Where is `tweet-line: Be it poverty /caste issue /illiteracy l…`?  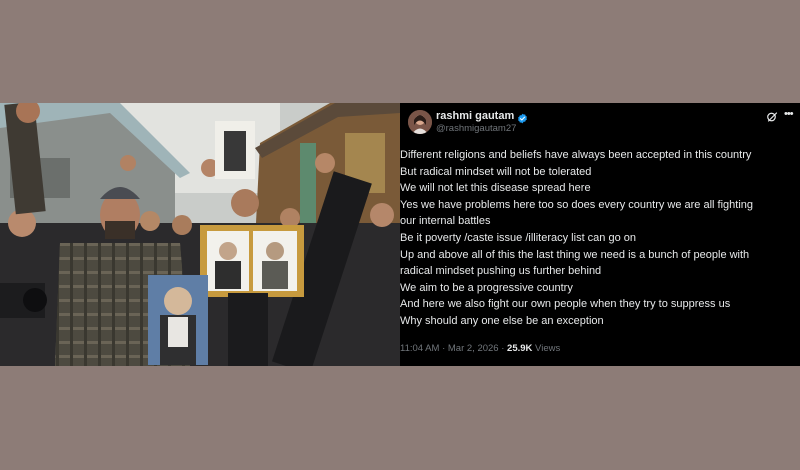
tweet-line: Be it poverty /caste issue /illiteracy l… is located at coordinates (518, 237).